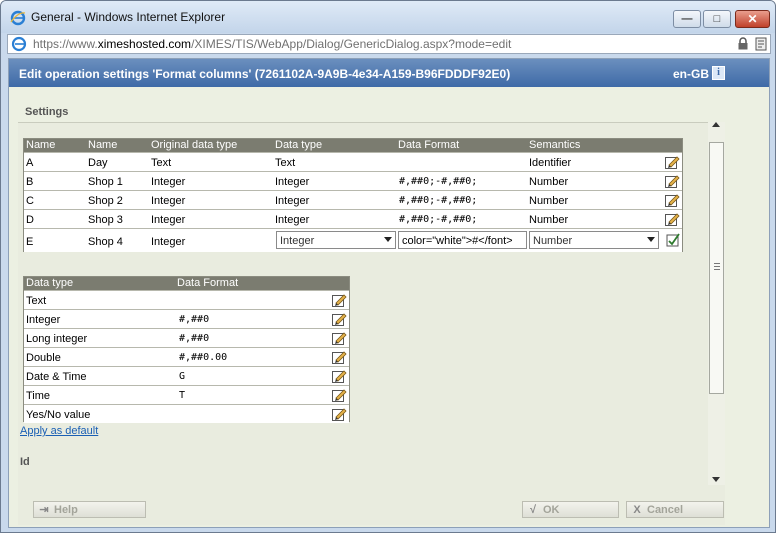  I want to click on minimize-button: —, so click(687, 19).